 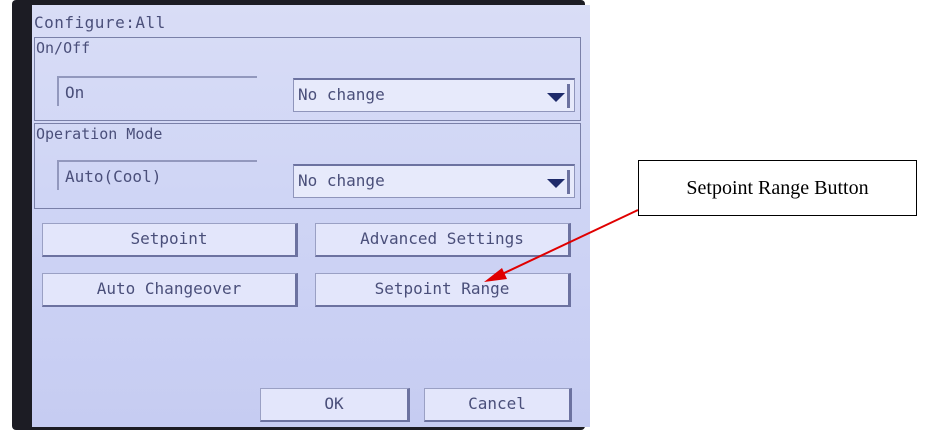 What do you see at coordinates (561, 245) in the screenshot?
I see `callout-arrow` at bounding box center [561, 245].